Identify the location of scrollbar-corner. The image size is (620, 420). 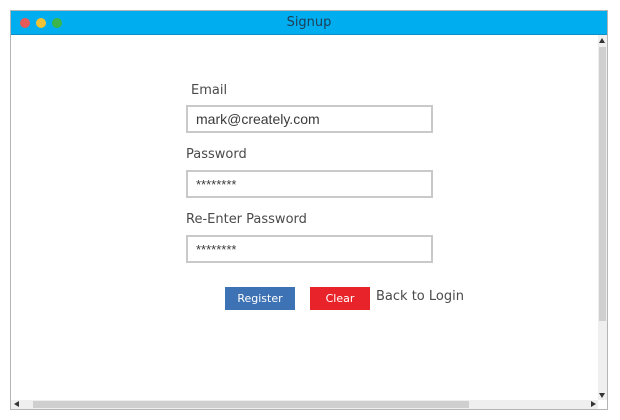
(602, 404).